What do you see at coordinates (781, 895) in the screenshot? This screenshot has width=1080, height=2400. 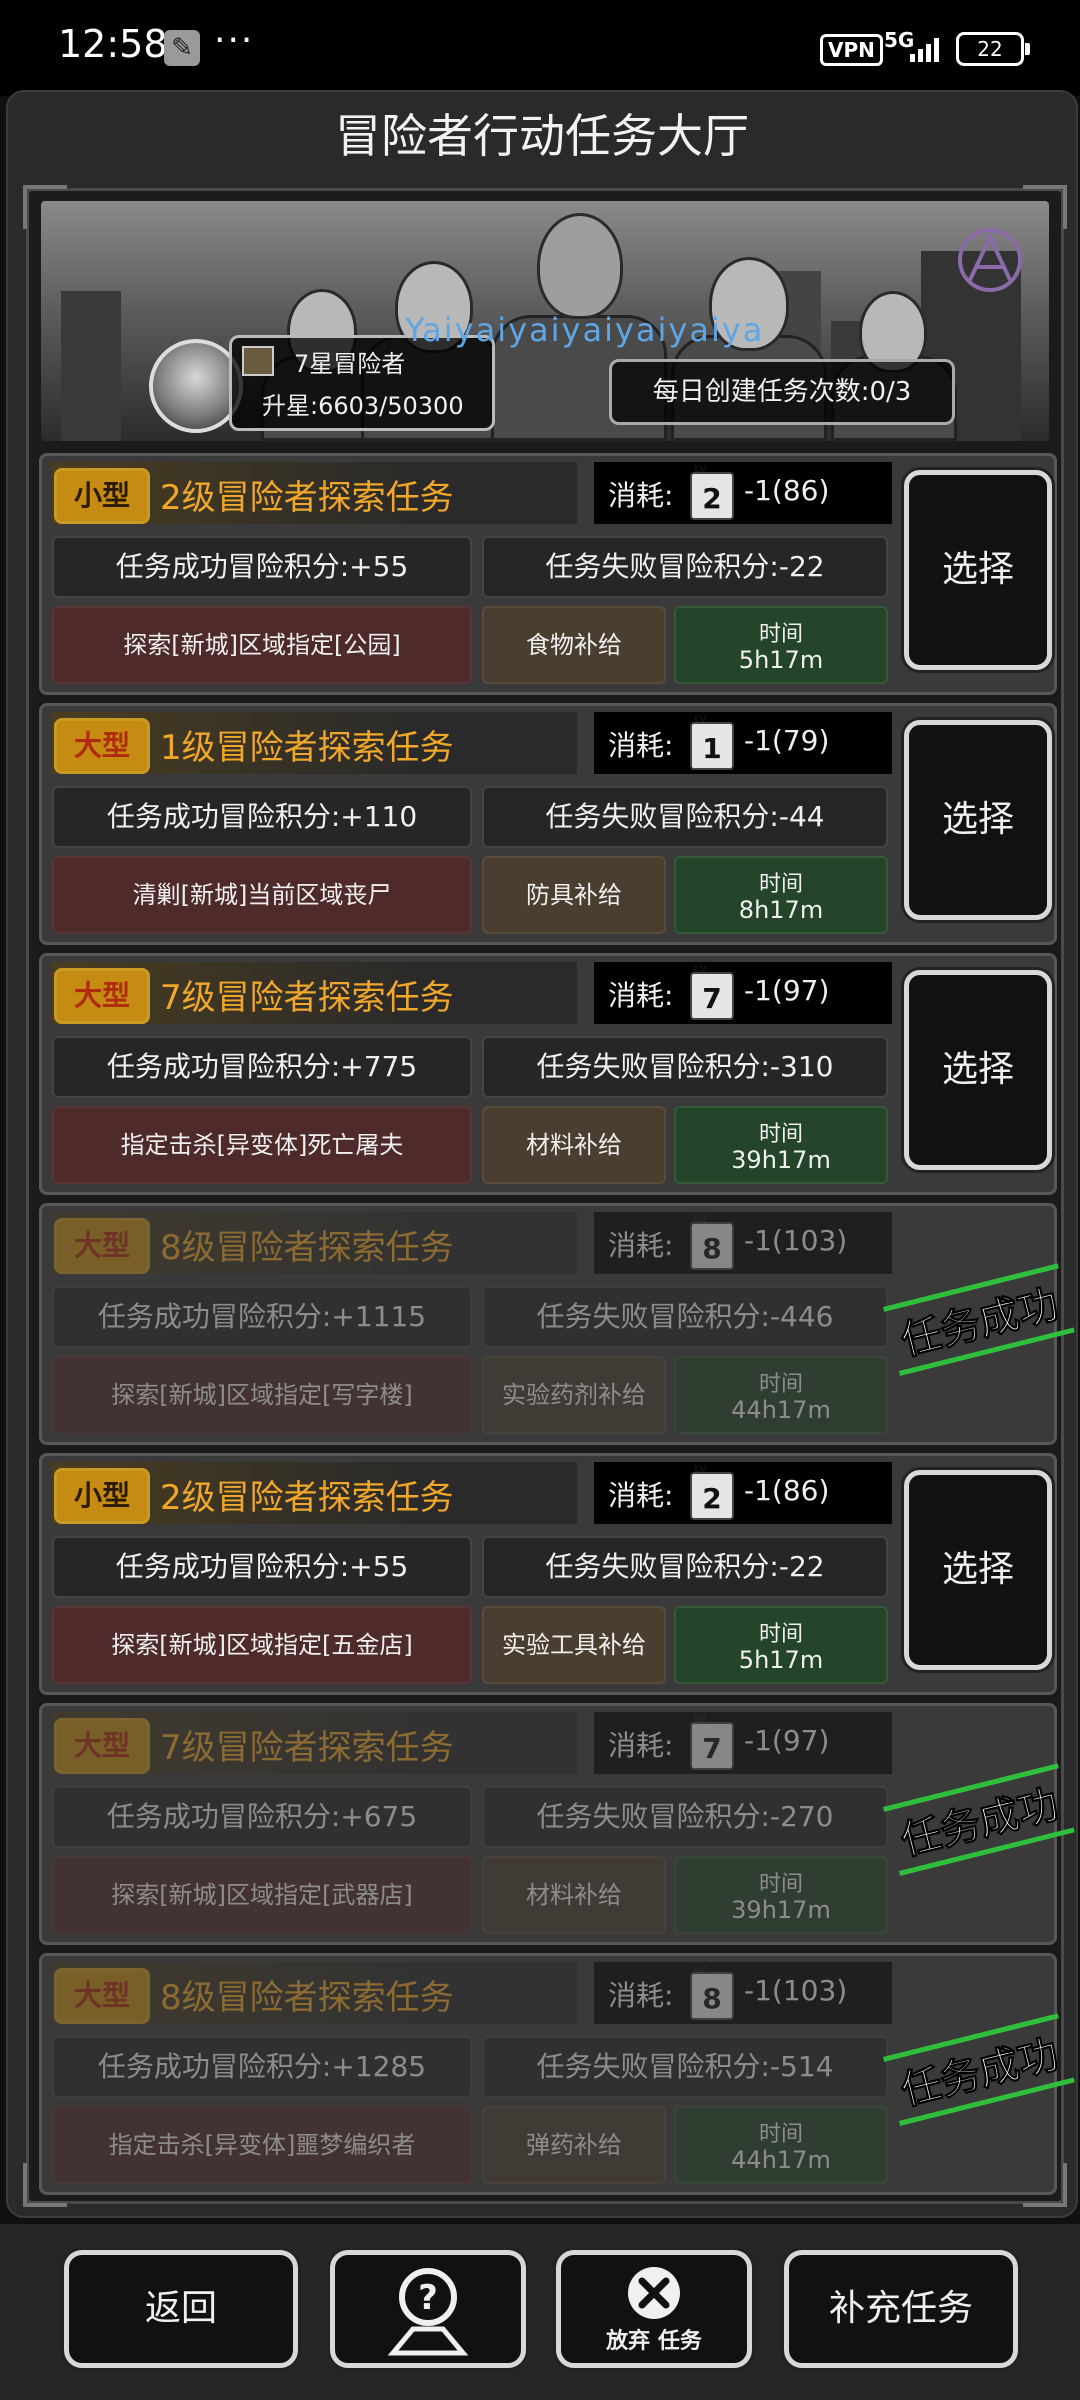 I see `task-duration: 时间 8h17m` at bounding box center [781, 895].